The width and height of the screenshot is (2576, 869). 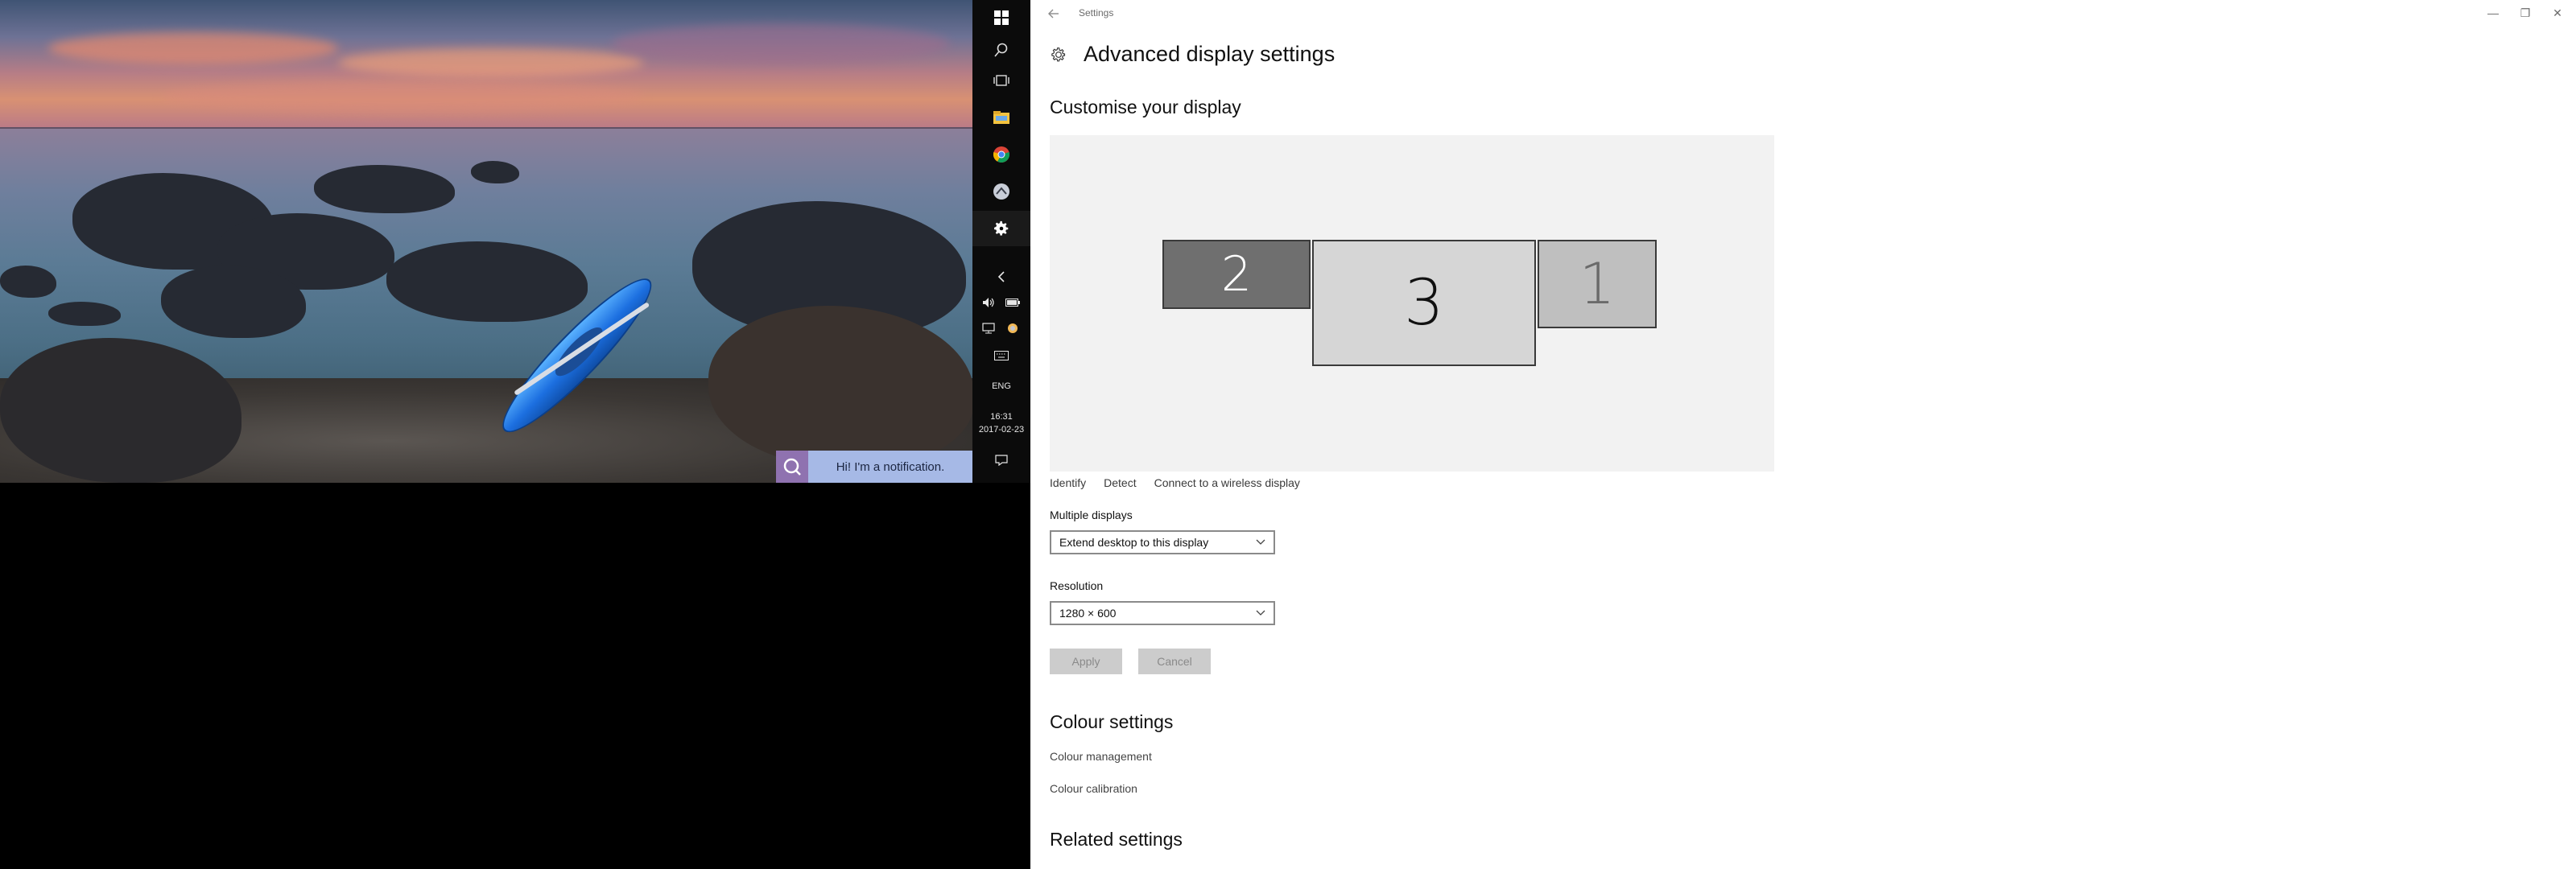 I want to click on connect-wireless-display-link: Connect to a wireless display, so click(x=1227, y=482).